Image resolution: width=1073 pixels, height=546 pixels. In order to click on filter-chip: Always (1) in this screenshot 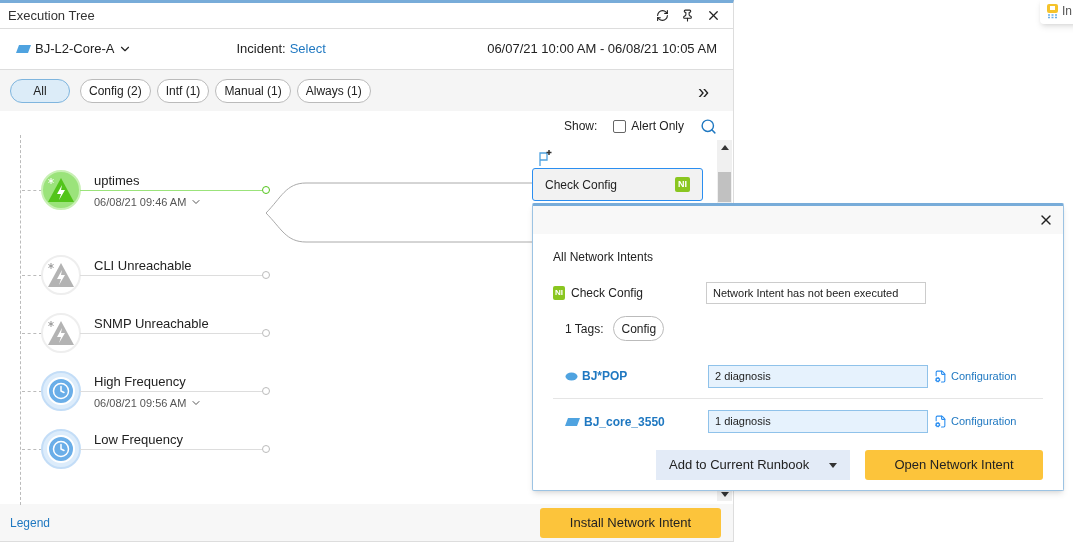, I will do `click(333, 90)`.